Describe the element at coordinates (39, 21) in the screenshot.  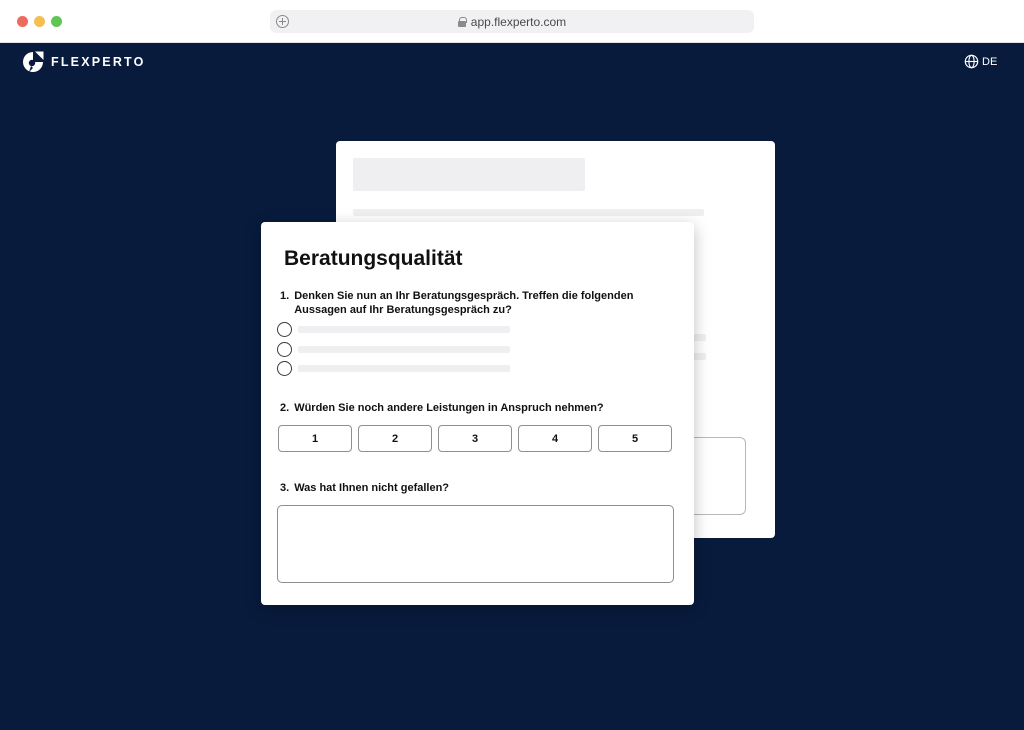
I see `window-minimize-button` at that location.